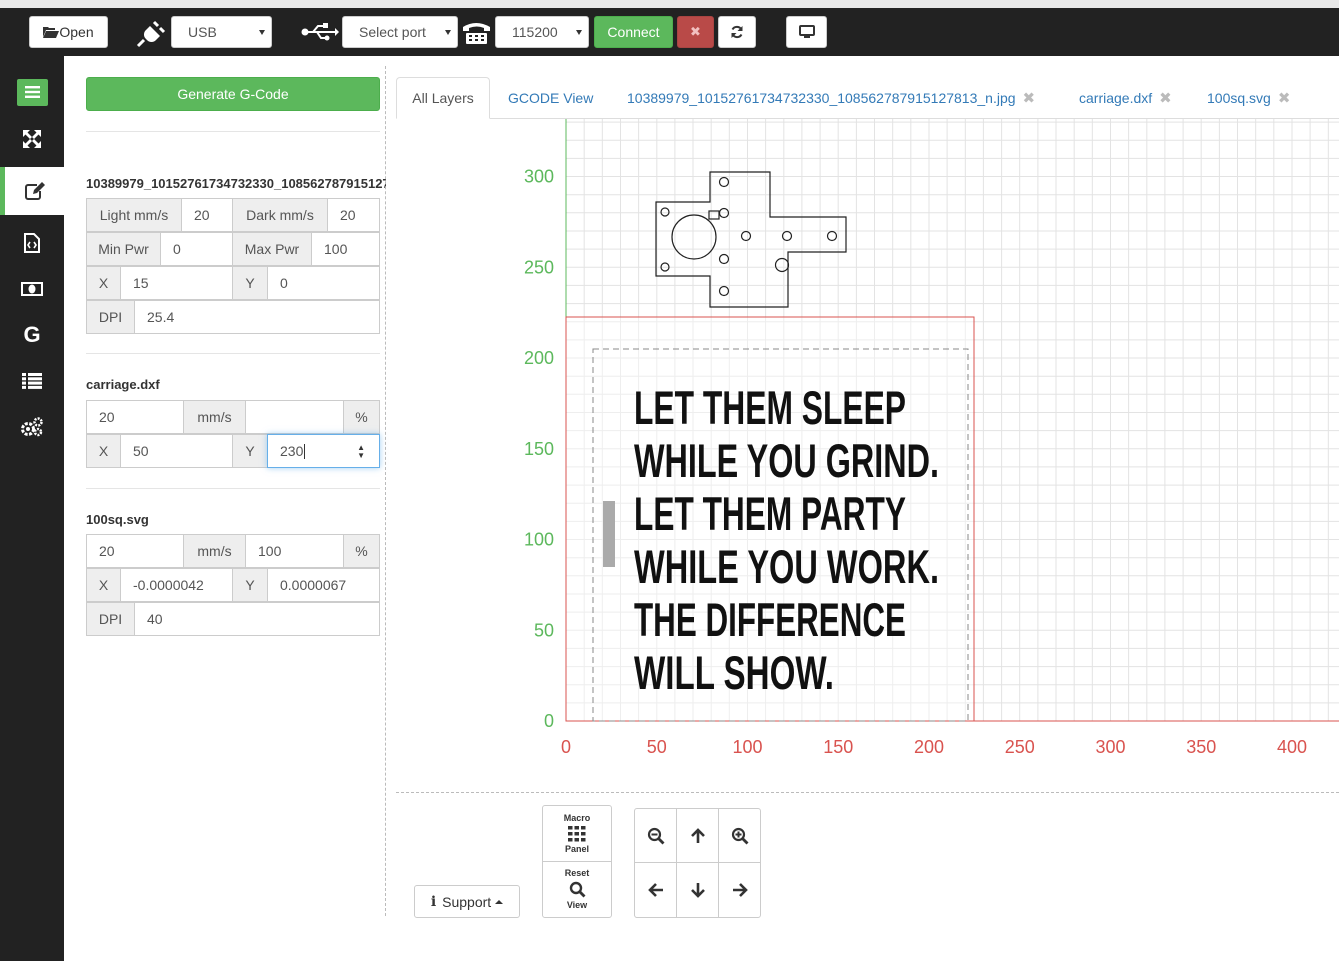 The height and width of the screenshot is (961, 1339). I want to click on tab-gcode-view: GCODE View, so click(550, 98).